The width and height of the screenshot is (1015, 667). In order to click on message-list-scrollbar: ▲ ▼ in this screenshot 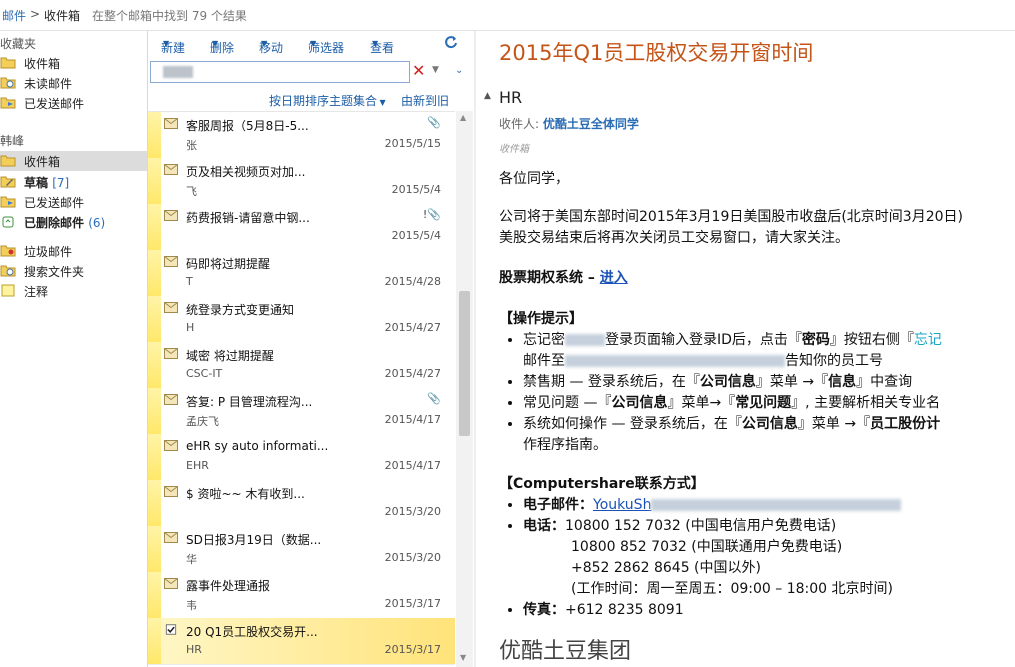, I will do `click(464, 389)`.